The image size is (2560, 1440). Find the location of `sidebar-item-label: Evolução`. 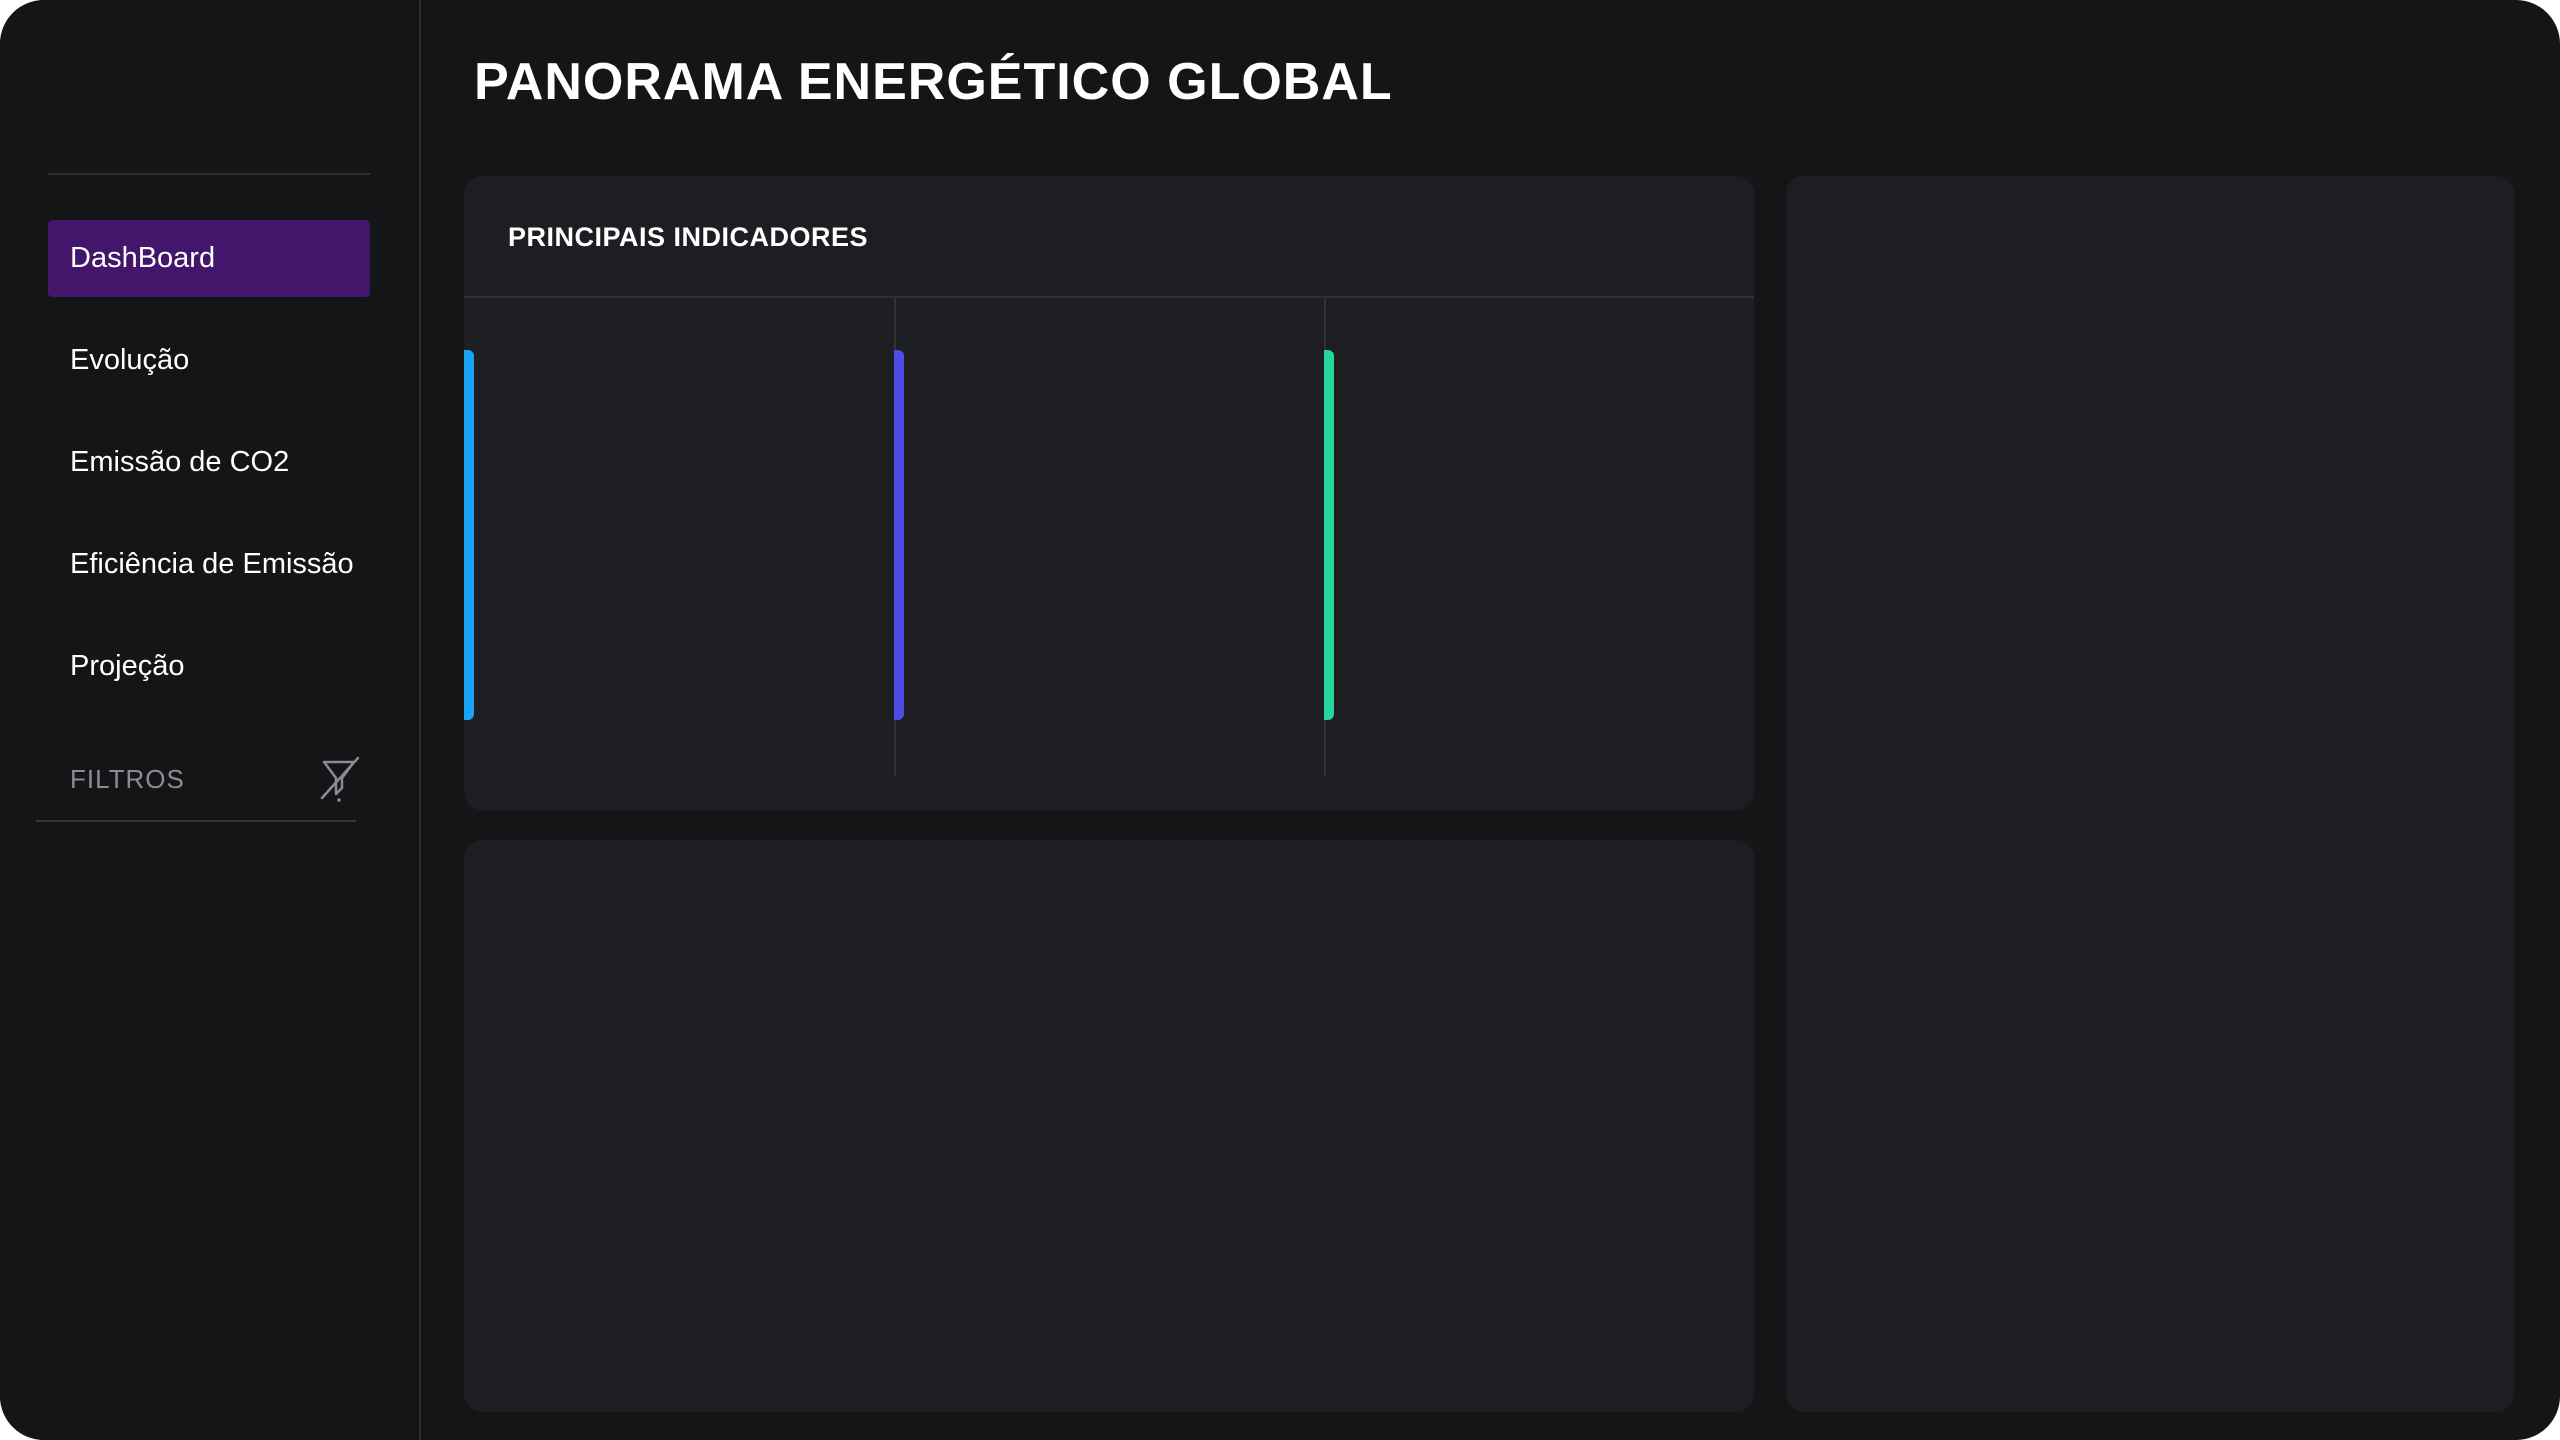

sidebar-item-label: Evolução is located at coordinates (130, 360).